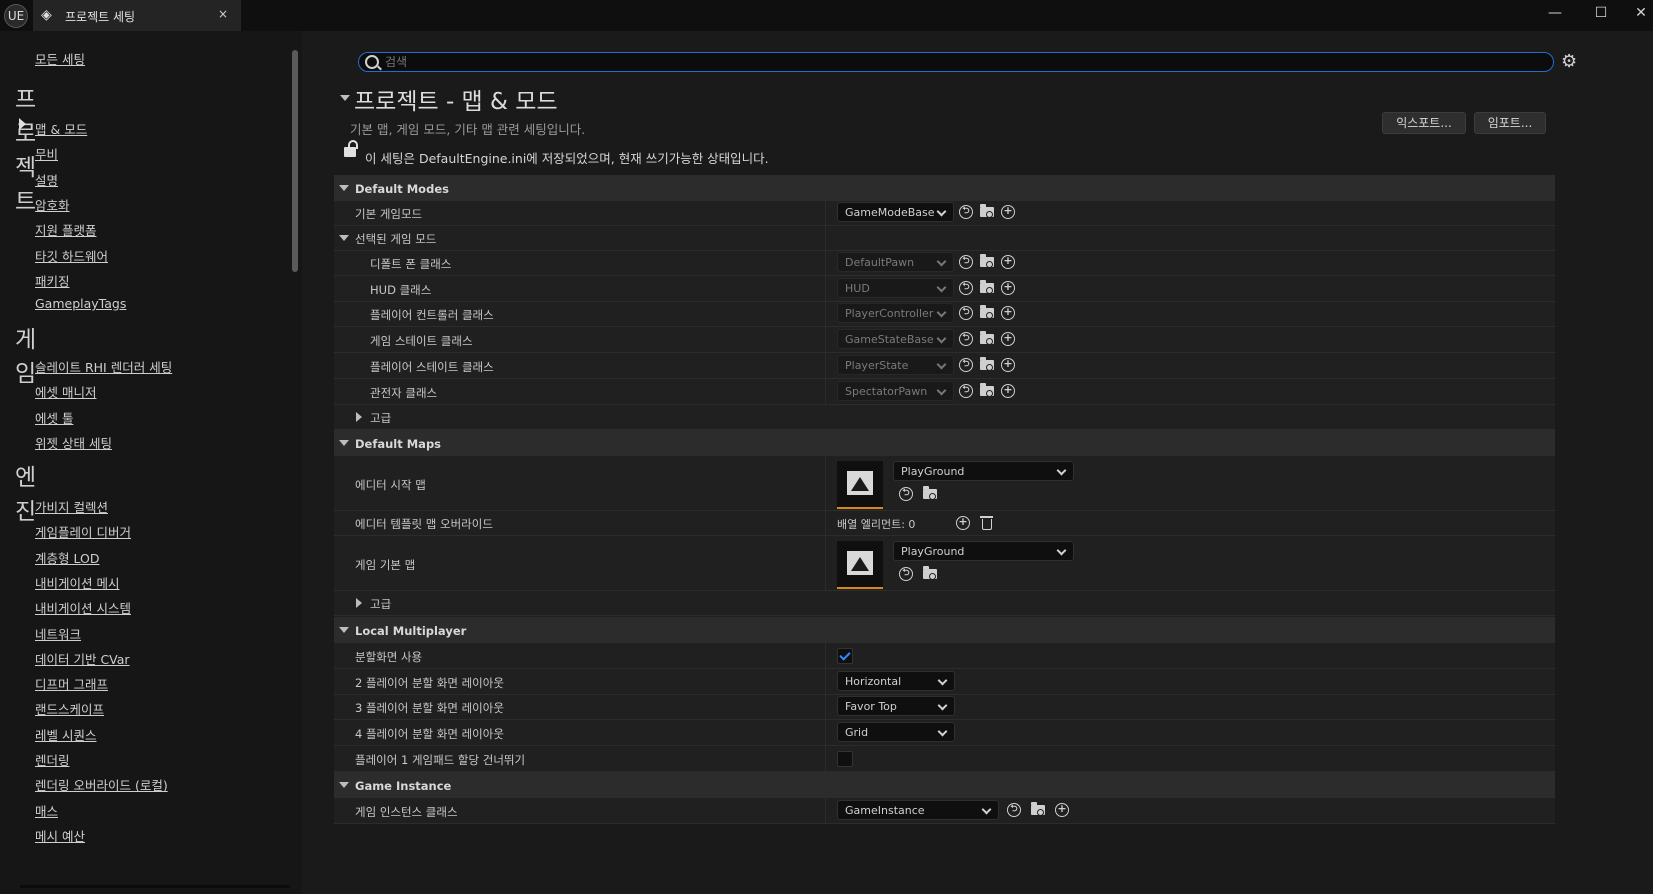  What do you see at coordinates (986, 523) in the screenshot?
I see `trash-icon` at bounding box center [986, 523].